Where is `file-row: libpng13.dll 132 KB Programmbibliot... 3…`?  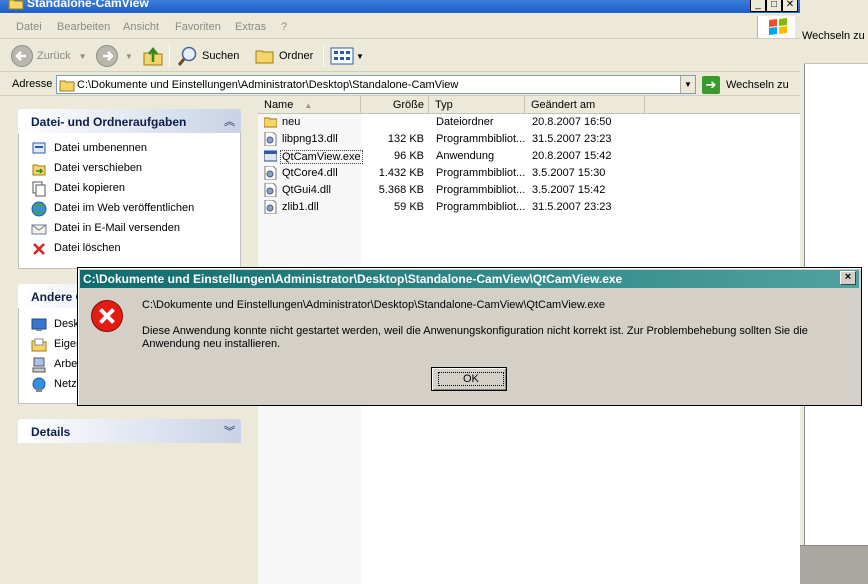
file-row: libpng13.dll 132 KB Programmbibliot... 3… is located at coordinates (529, 139).